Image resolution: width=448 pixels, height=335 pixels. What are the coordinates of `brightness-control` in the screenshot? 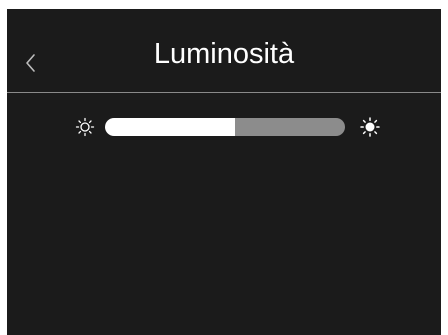 It's located at (224, 127).